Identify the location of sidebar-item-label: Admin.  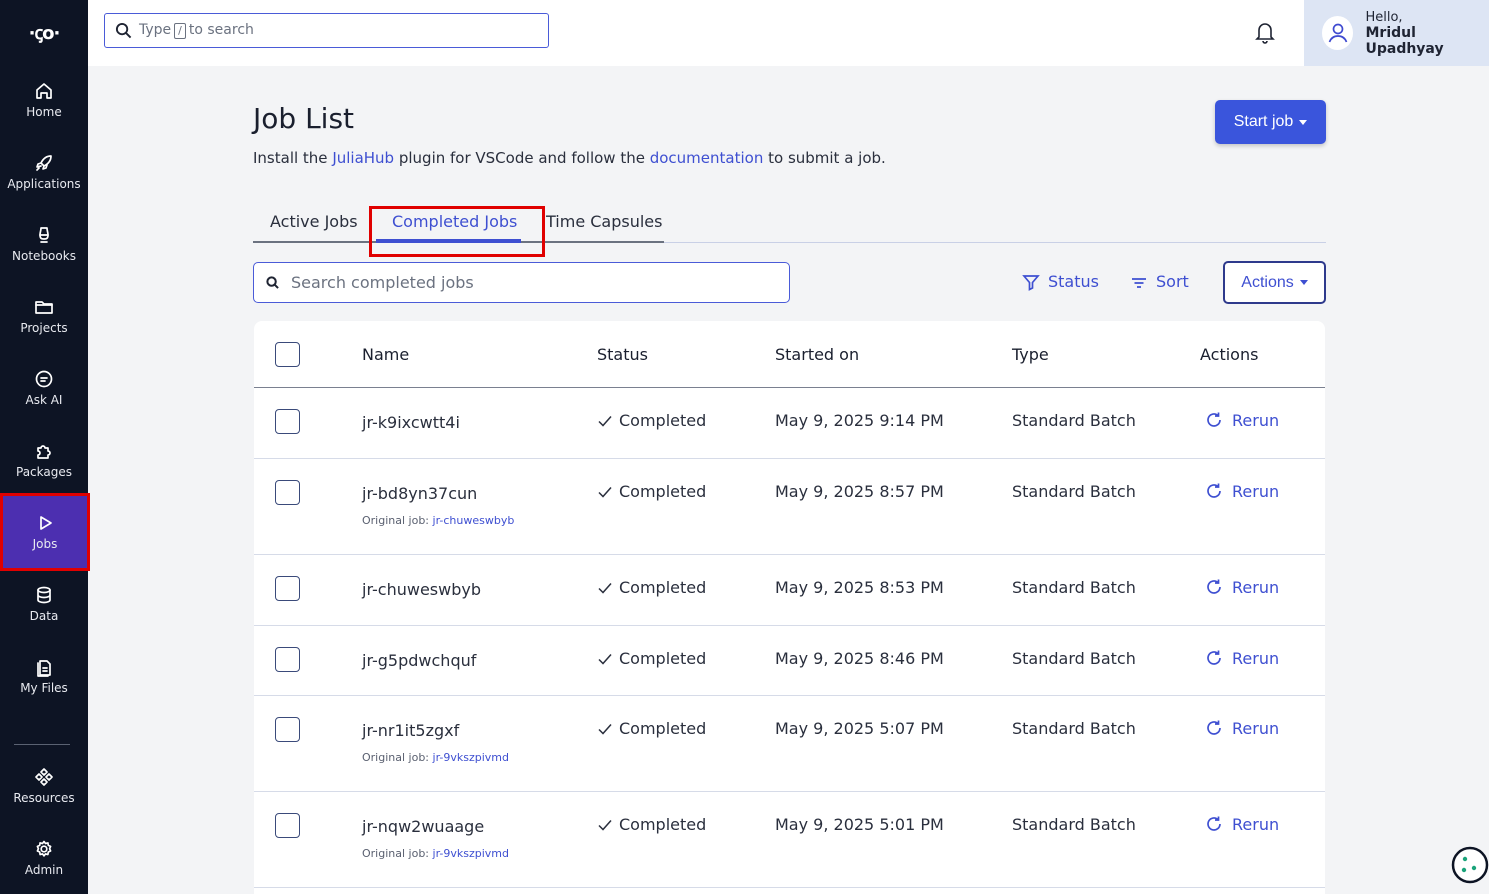
(44, 870).